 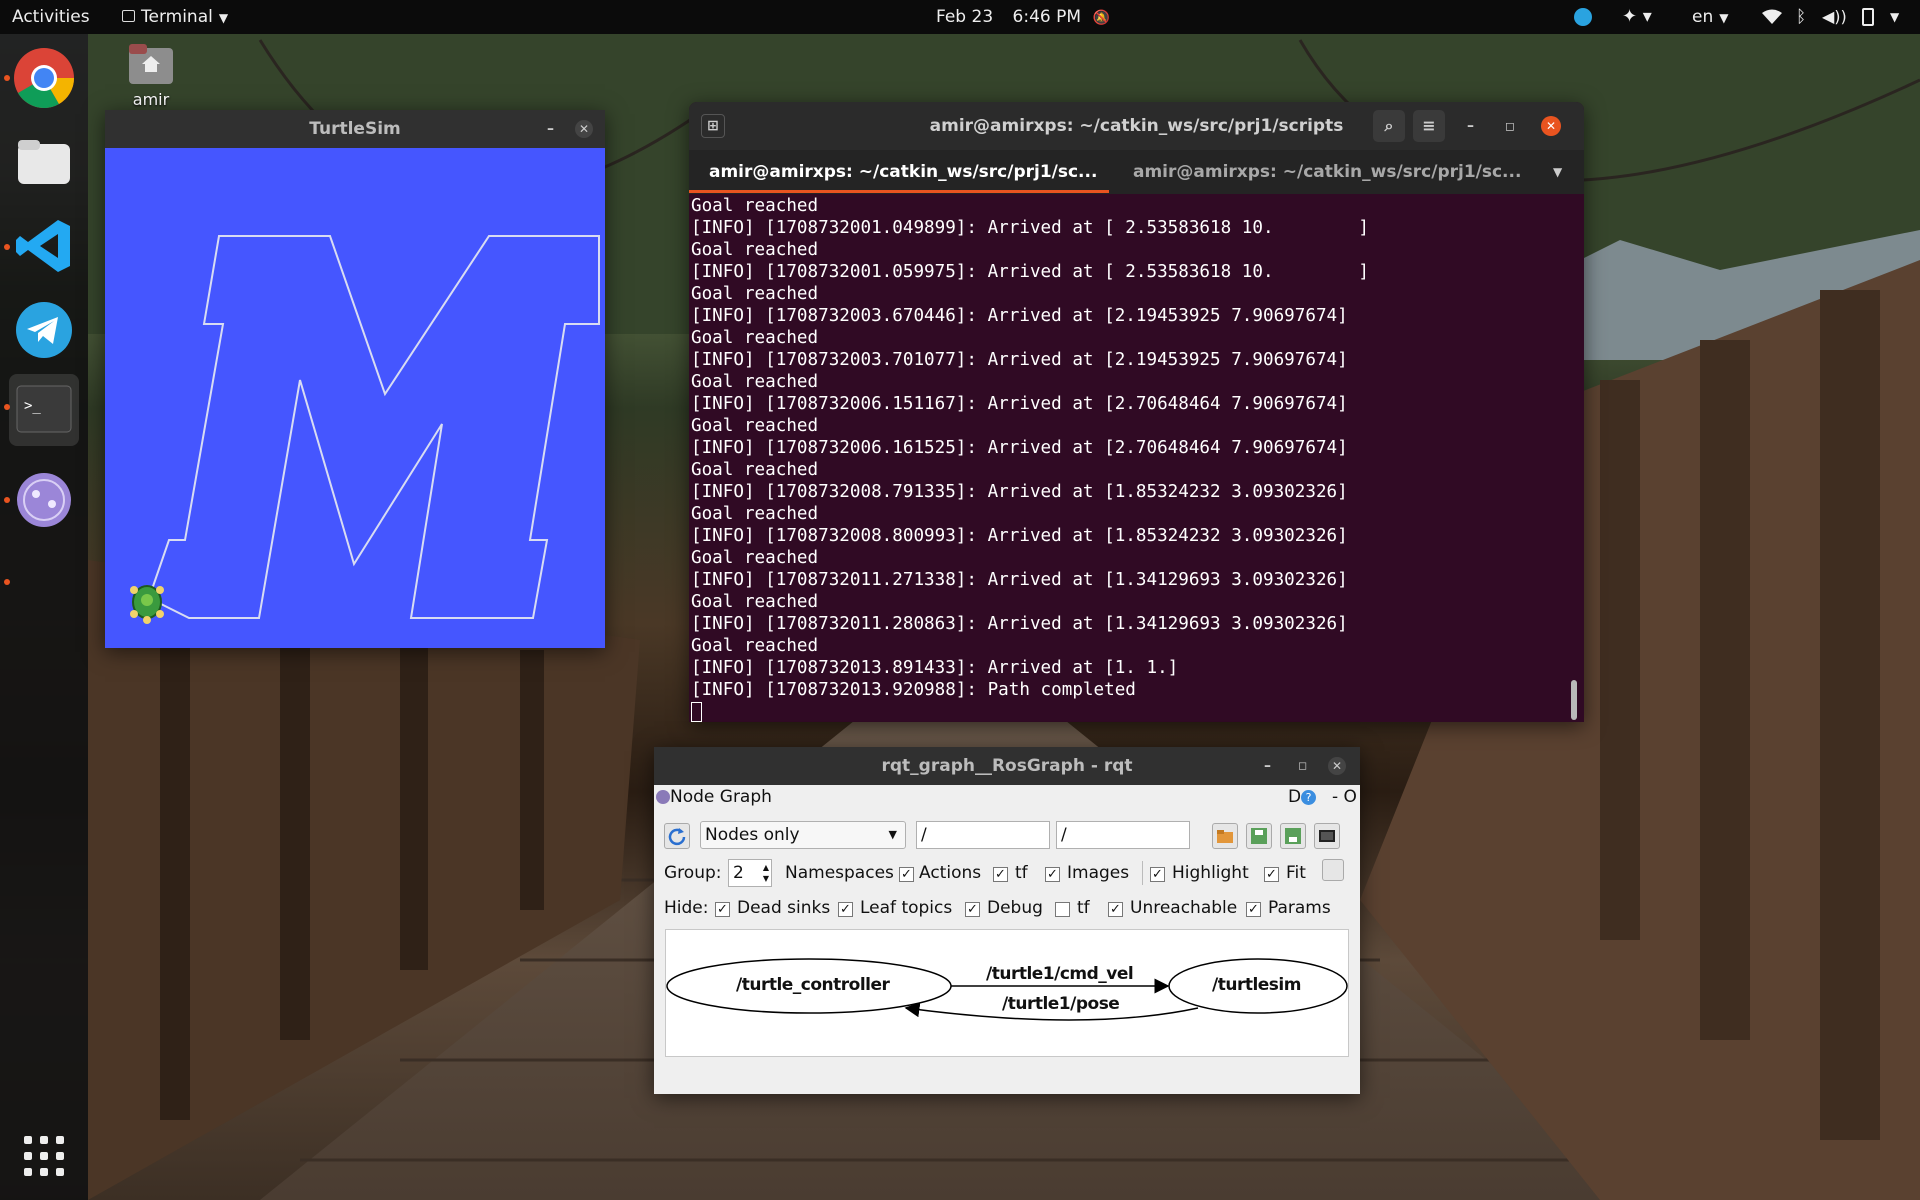 What do you see at coordinates (44, 1156) in the screenshot?
I see `show-apps-icon` at bounding box center [44, 1156].